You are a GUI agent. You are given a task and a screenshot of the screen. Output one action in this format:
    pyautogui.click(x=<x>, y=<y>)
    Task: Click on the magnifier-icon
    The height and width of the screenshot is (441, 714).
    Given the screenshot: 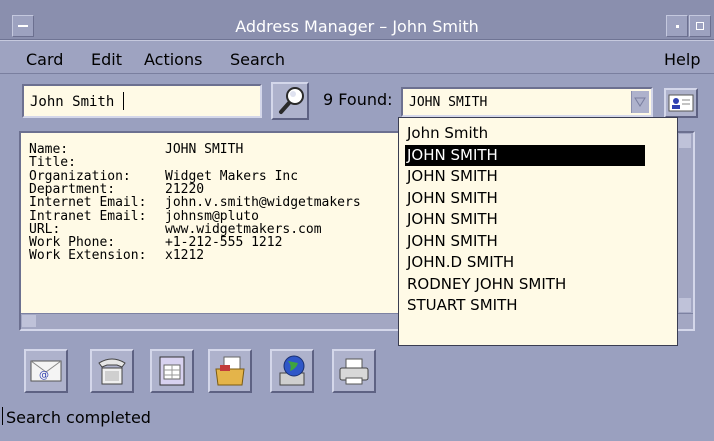 What is the action you would take?
    pyautogui.click(x=291, y=100)
    